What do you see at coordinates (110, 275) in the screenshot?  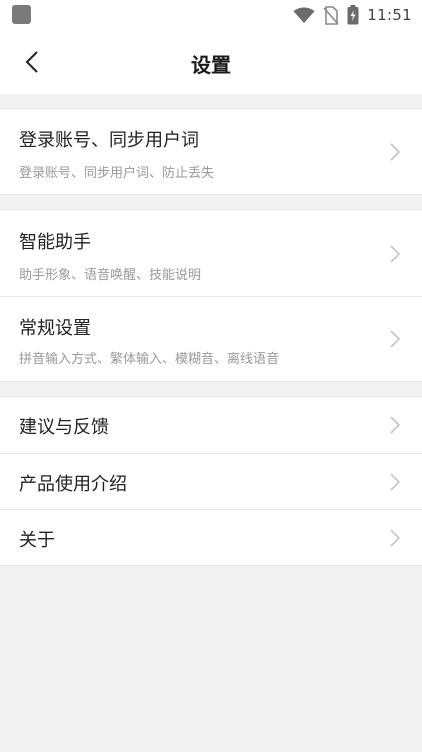 I see `item-subtitle: 助手形象、语音唤醒、技能说明` at bounding box center [110, 275].